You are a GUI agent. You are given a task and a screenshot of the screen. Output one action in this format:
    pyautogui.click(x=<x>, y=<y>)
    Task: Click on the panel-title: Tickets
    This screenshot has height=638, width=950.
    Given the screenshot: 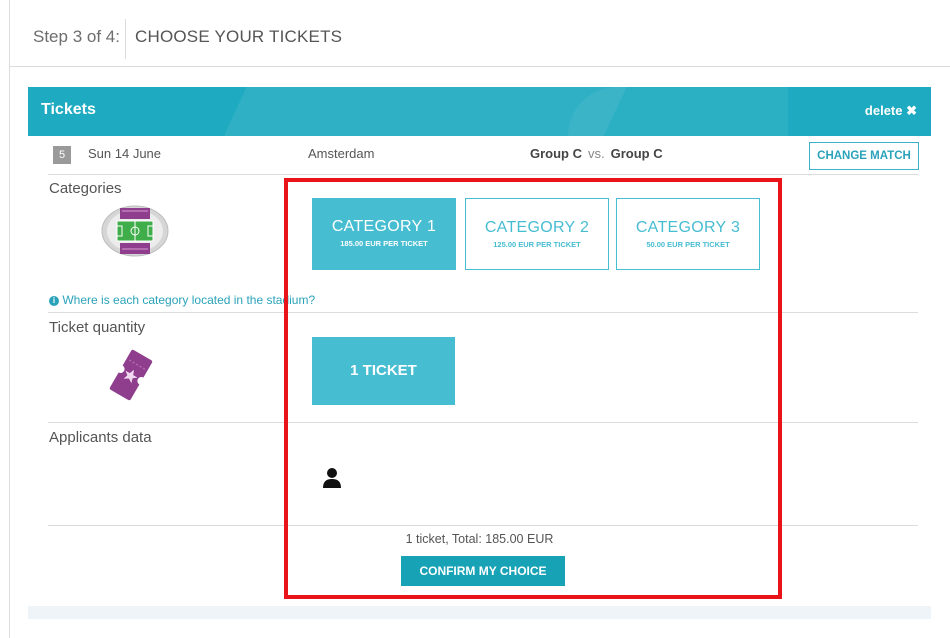 What is the action you would take?
    pyautogui.click(x=68, y=109)
    